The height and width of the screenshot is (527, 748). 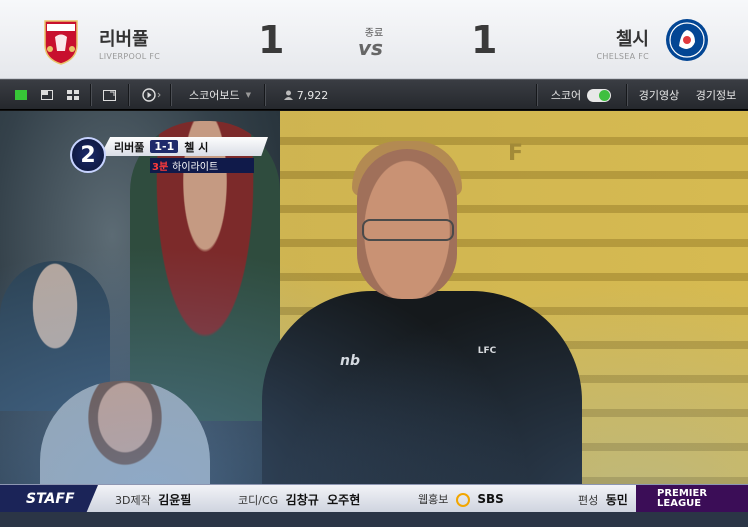 I want to click on home-score: 1, so click(x=271, y=40).